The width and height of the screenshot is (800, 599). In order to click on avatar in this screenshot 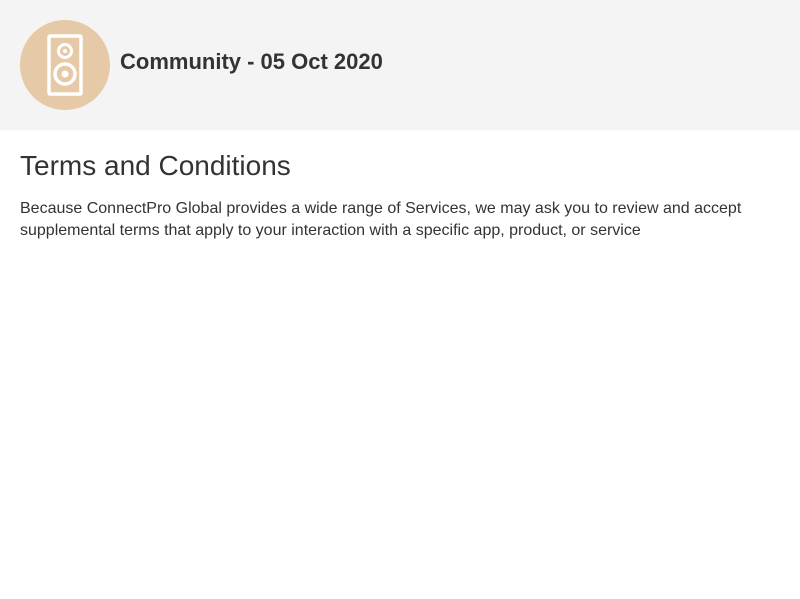, I will do `click(65, 65)`.